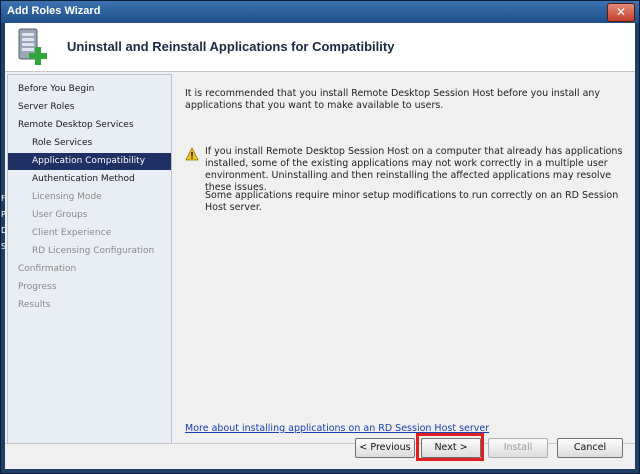 Image resolution: width=640 pixels, height=474 pixels. What do you see at coordinates (72, 233) in the screenshot?
I see `nav-item-client-experience: Client Experience` at bounding box center [72, 233].